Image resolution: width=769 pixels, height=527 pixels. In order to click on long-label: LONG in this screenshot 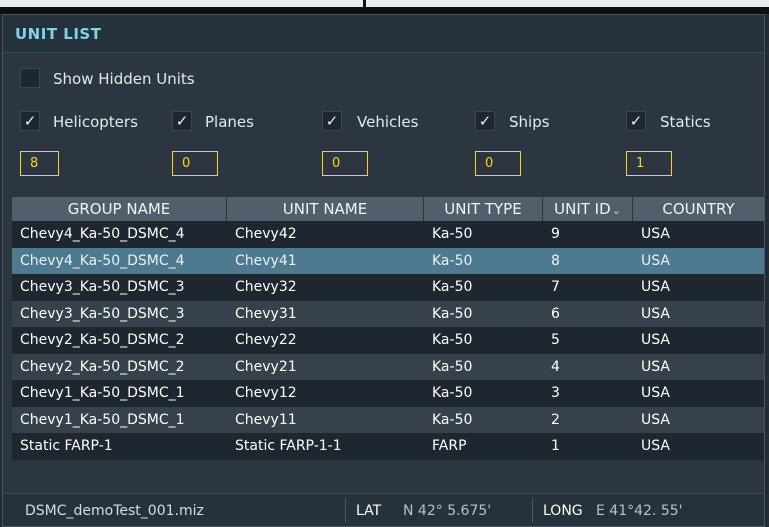, I will do `click(563, 511)`.